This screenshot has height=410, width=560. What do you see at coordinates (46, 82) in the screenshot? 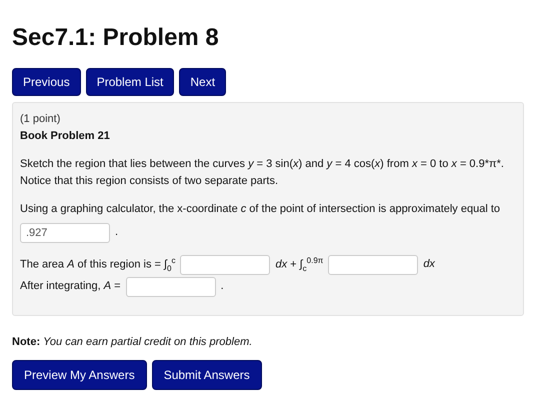
I see `nav-button: Previous` at bounding box center [46, 82].